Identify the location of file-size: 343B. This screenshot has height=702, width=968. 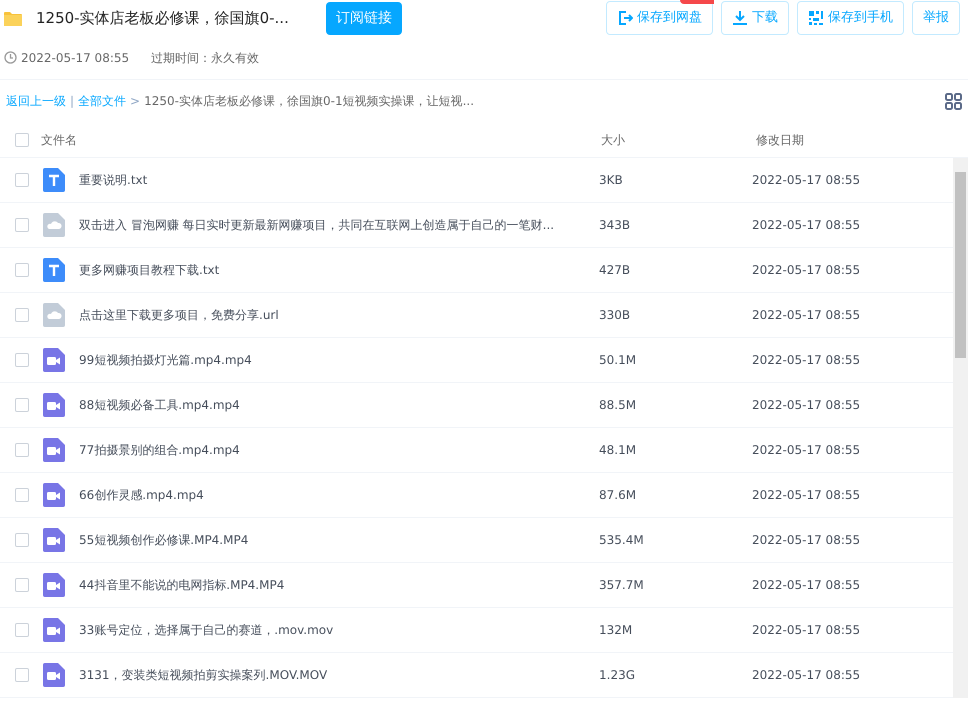
(615, 225).